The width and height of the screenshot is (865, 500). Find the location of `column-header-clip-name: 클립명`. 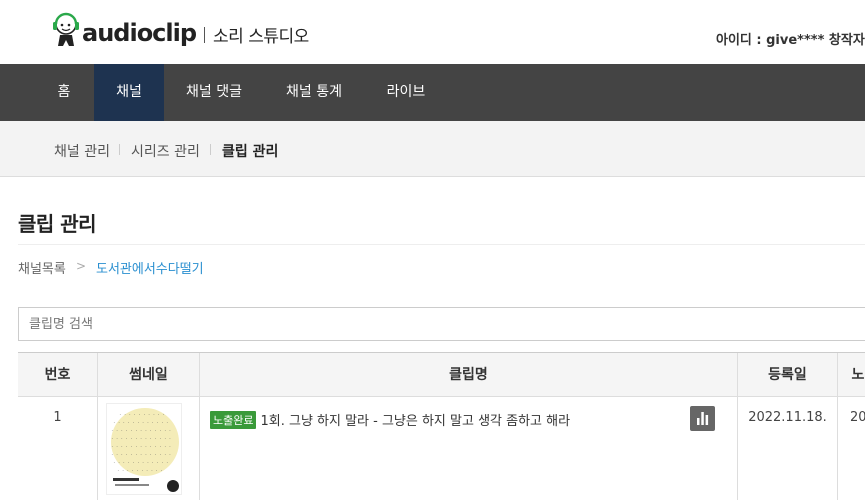

column-header-clip-name: 클립명 is located at coordinates (469, 375).